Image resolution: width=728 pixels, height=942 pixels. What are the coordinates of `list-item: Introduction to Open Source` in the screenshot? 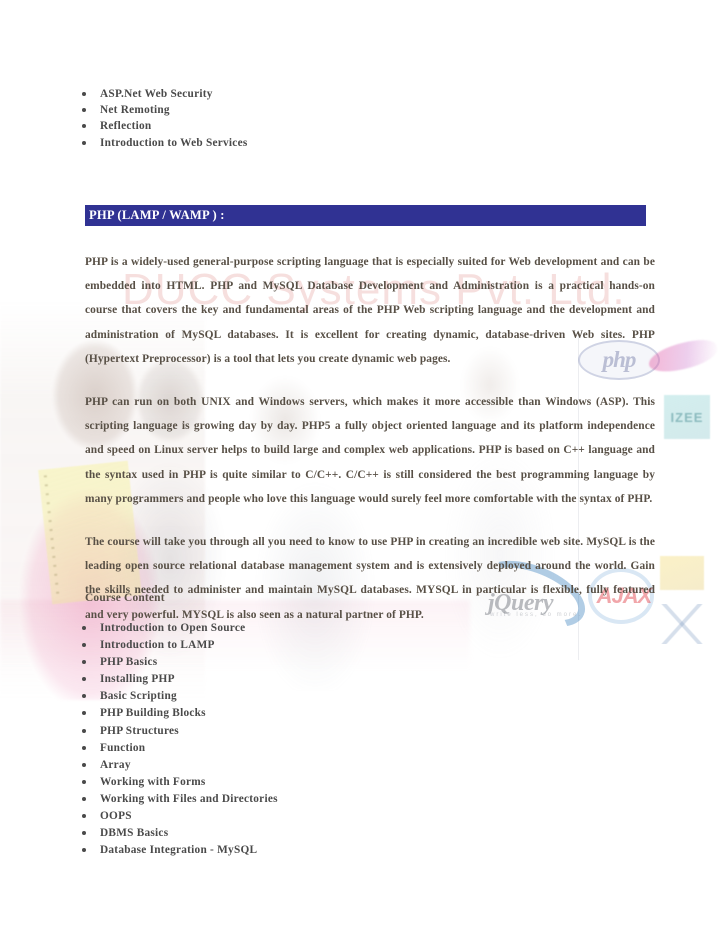 It's located at (280, 628).